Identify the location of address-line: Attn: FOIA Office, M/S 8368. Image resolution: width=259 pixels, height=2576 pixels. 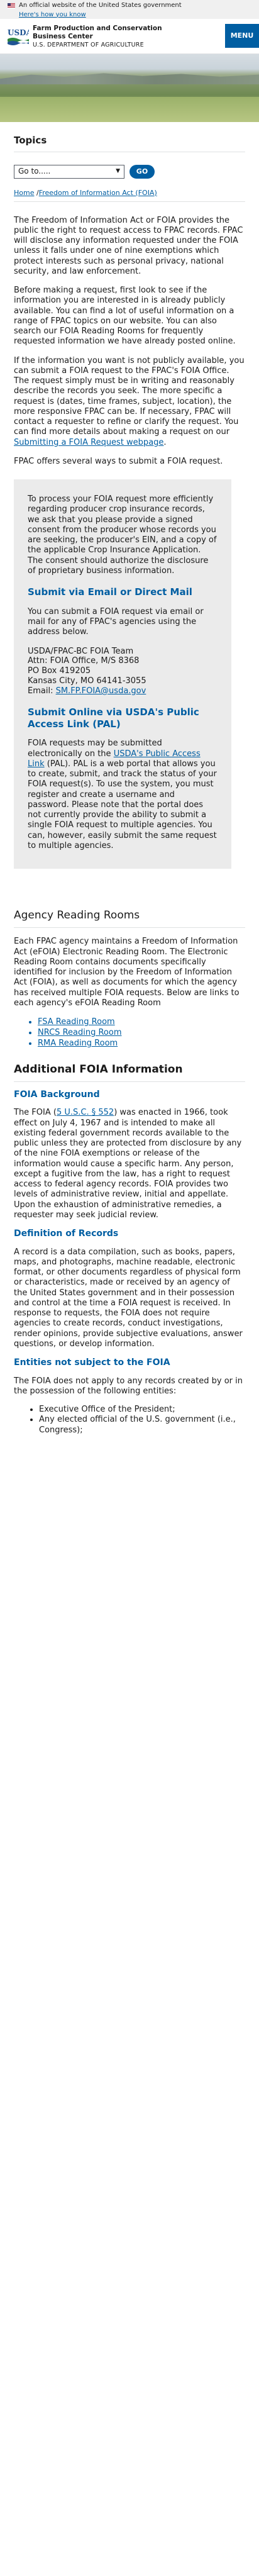
(84, 661).